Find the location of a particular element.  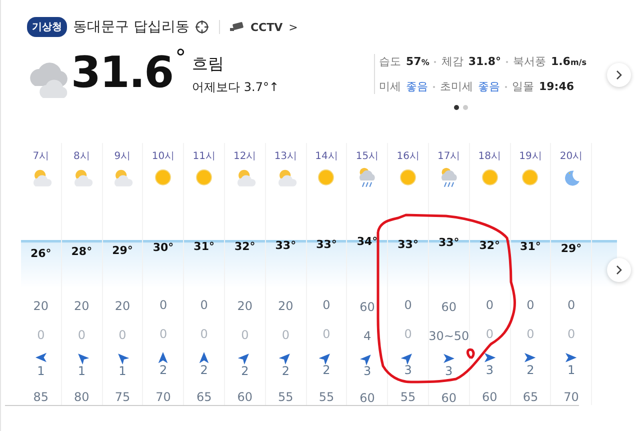

cctv-link: CCTV is located at coordinates (266, 27).